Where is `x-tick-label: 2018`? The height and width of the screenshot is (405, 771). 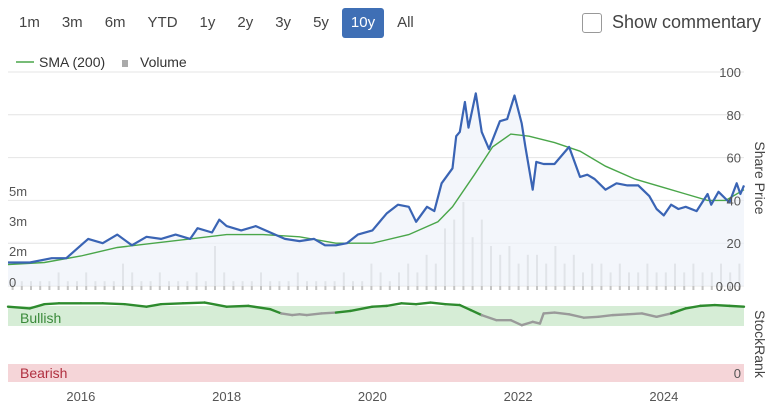 x-tick-label: 2018 is located at coordinates (226, 396).